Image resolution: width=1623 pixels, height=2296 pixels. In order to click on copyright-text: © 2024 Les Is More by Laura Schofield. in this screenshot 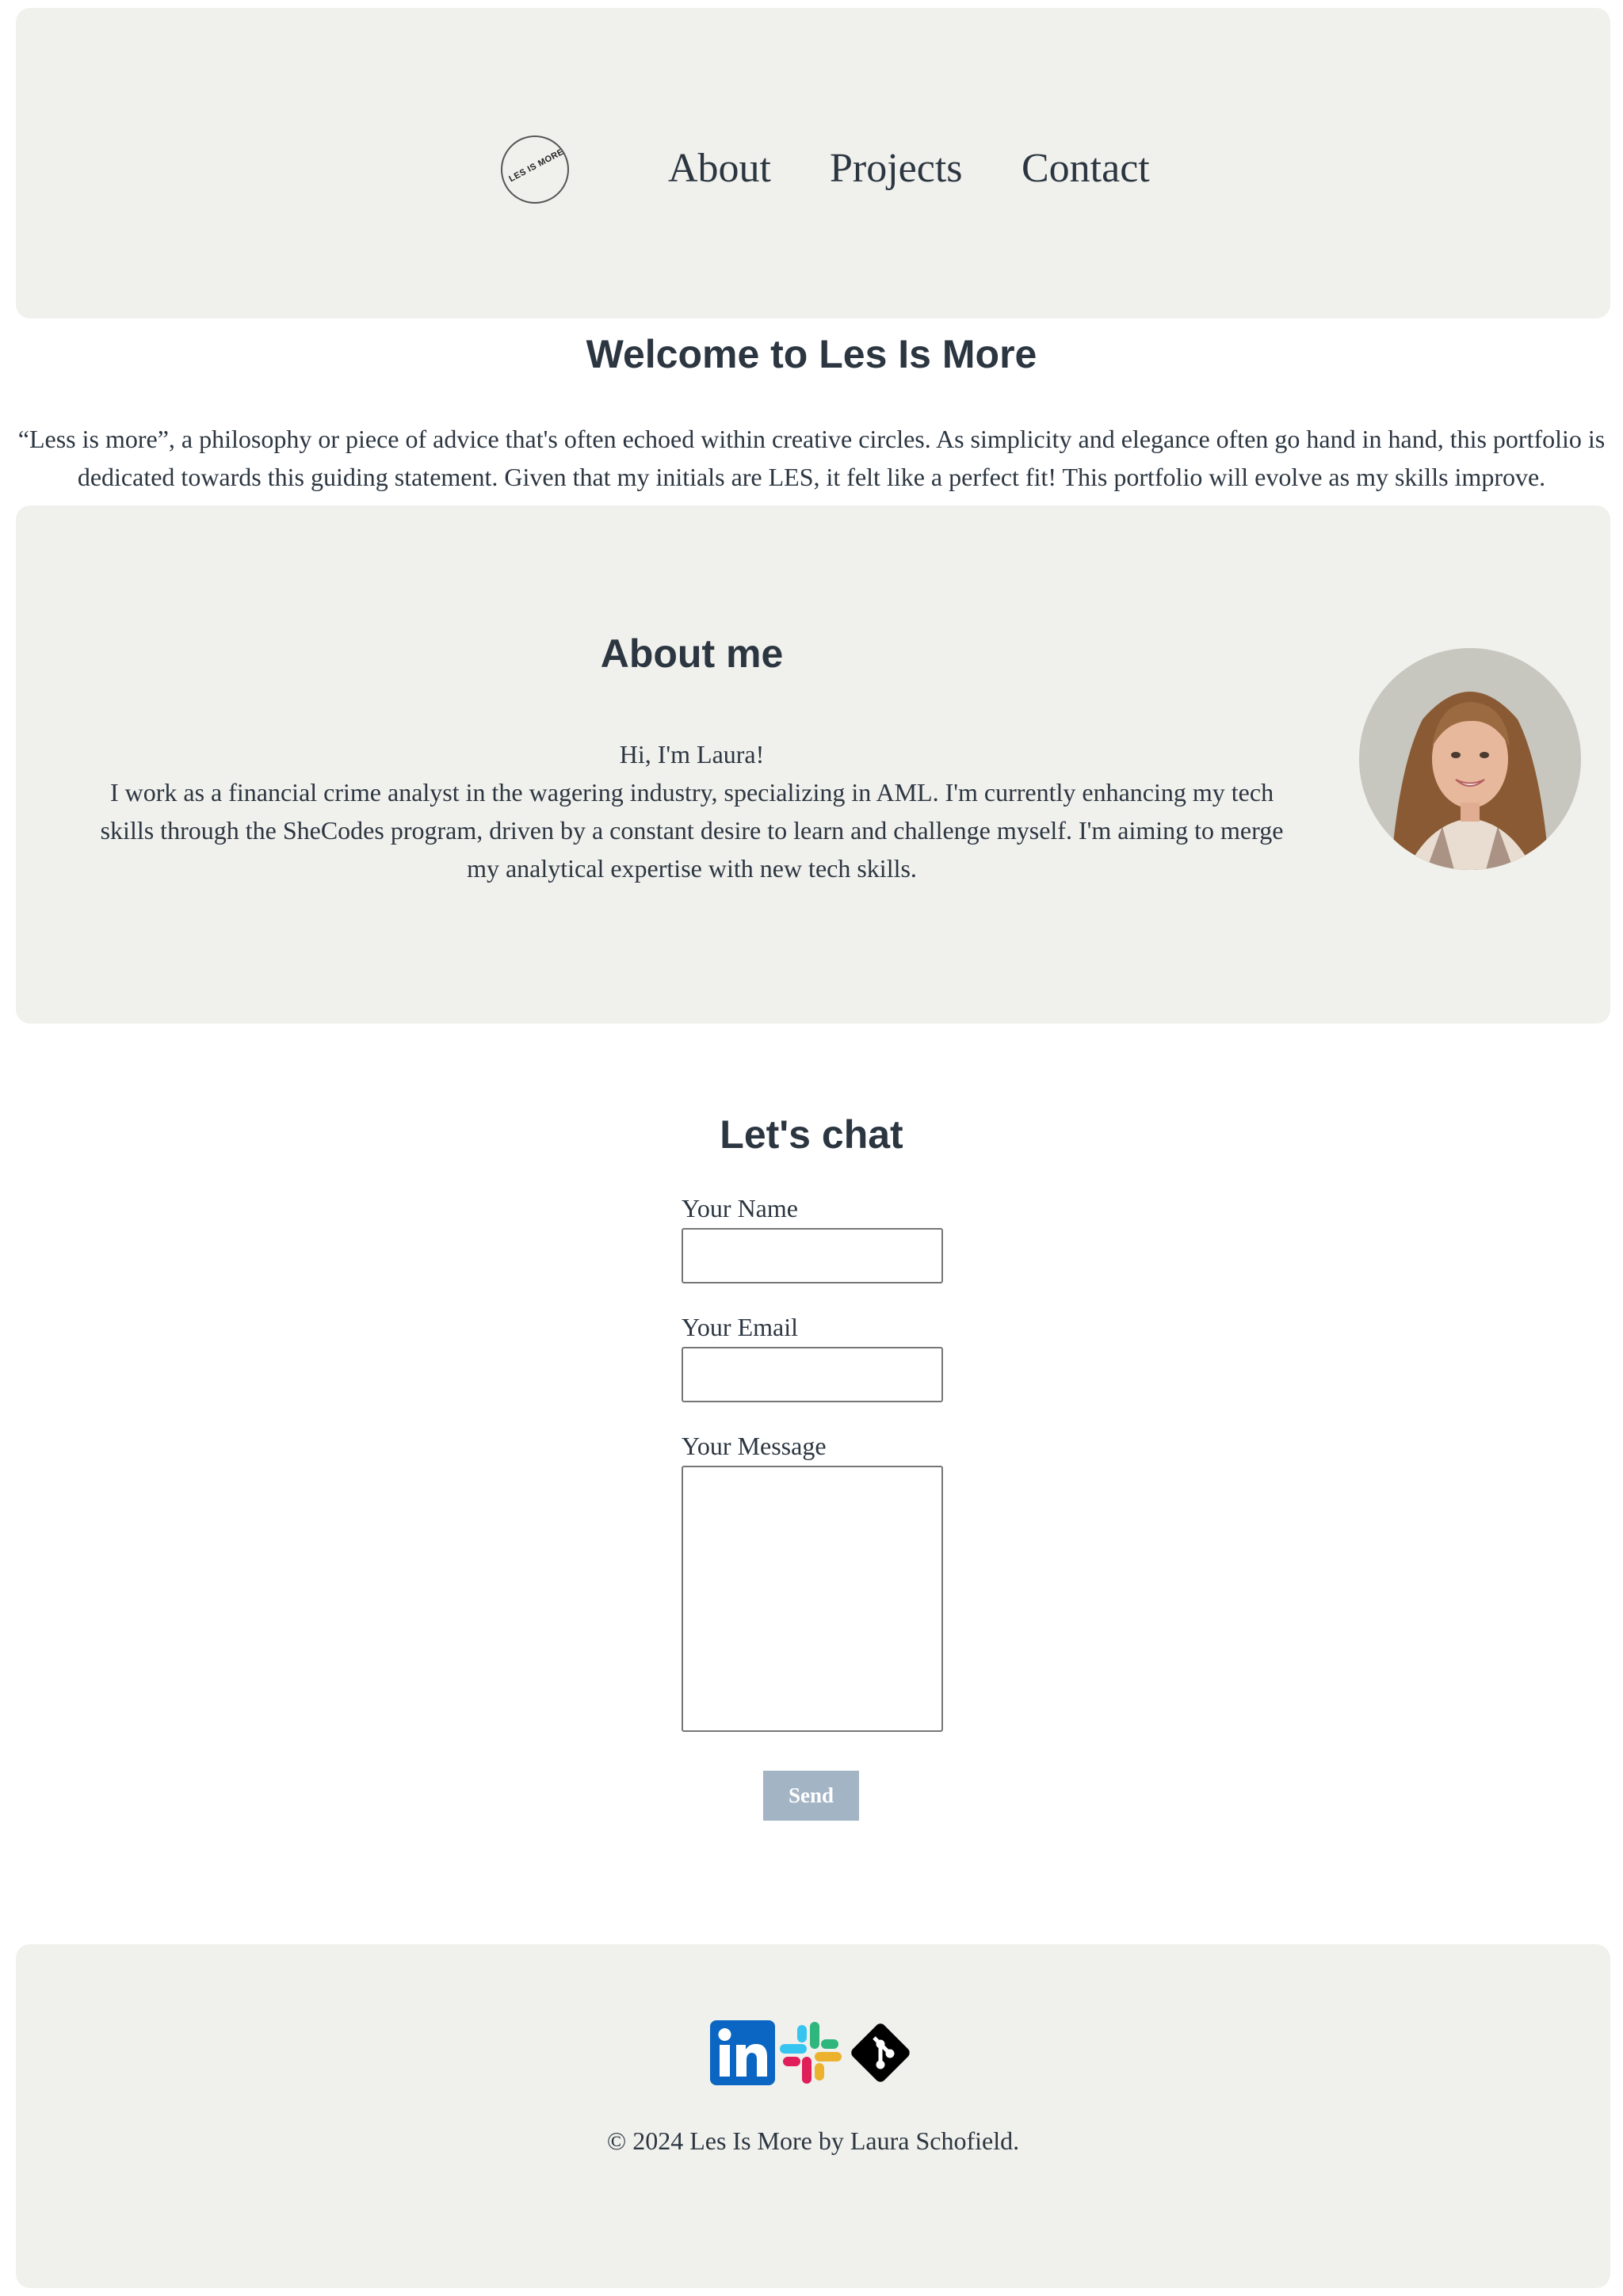, I will do `click(813, 2140)`.